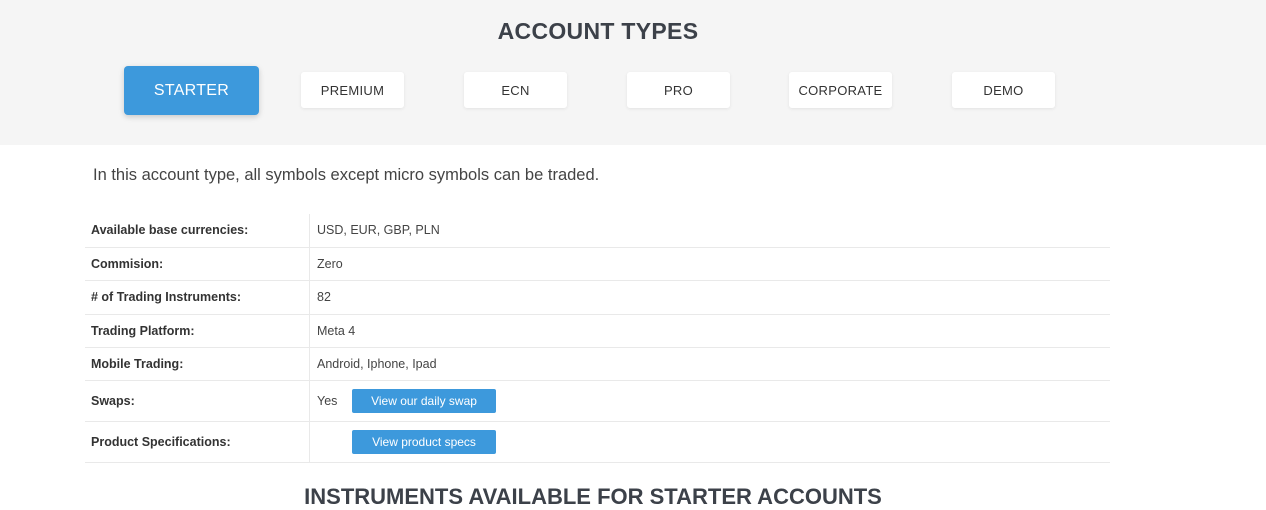  What do you see at coordinates (709, 297) in the screenshot?
I see `spec-value: 82` at bounding box center [709, 297].